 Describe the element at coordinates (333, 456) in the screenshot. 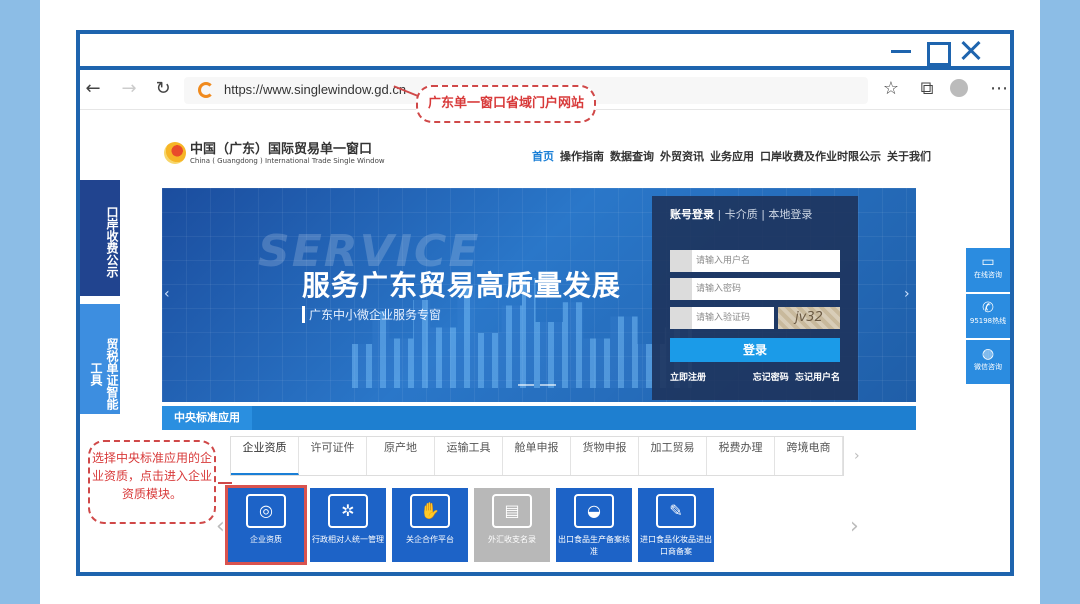

I see `category-tab: 许可证件` at that location.